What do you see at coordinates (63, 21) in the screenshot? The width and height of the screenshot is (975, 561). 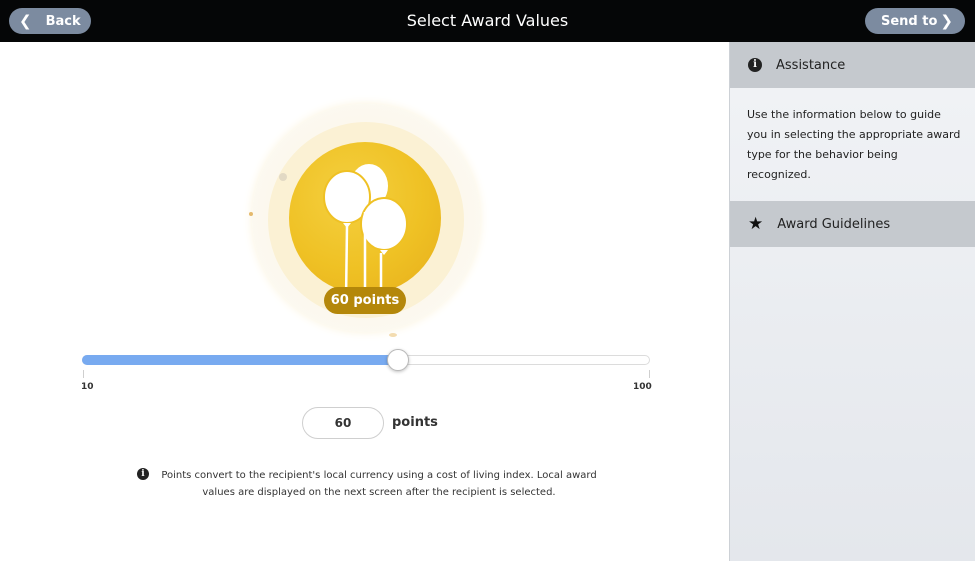 I see `back-button-label: Back` at bounding box center [63, 21].